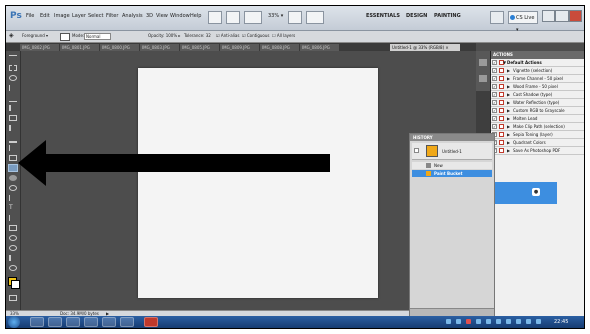 The width and height of the screenshot is (590, 334). What do you see at coordinates (45, 16) in the screenshot?
I see `menu-edit: Edit` at bounding box center [45, 16].